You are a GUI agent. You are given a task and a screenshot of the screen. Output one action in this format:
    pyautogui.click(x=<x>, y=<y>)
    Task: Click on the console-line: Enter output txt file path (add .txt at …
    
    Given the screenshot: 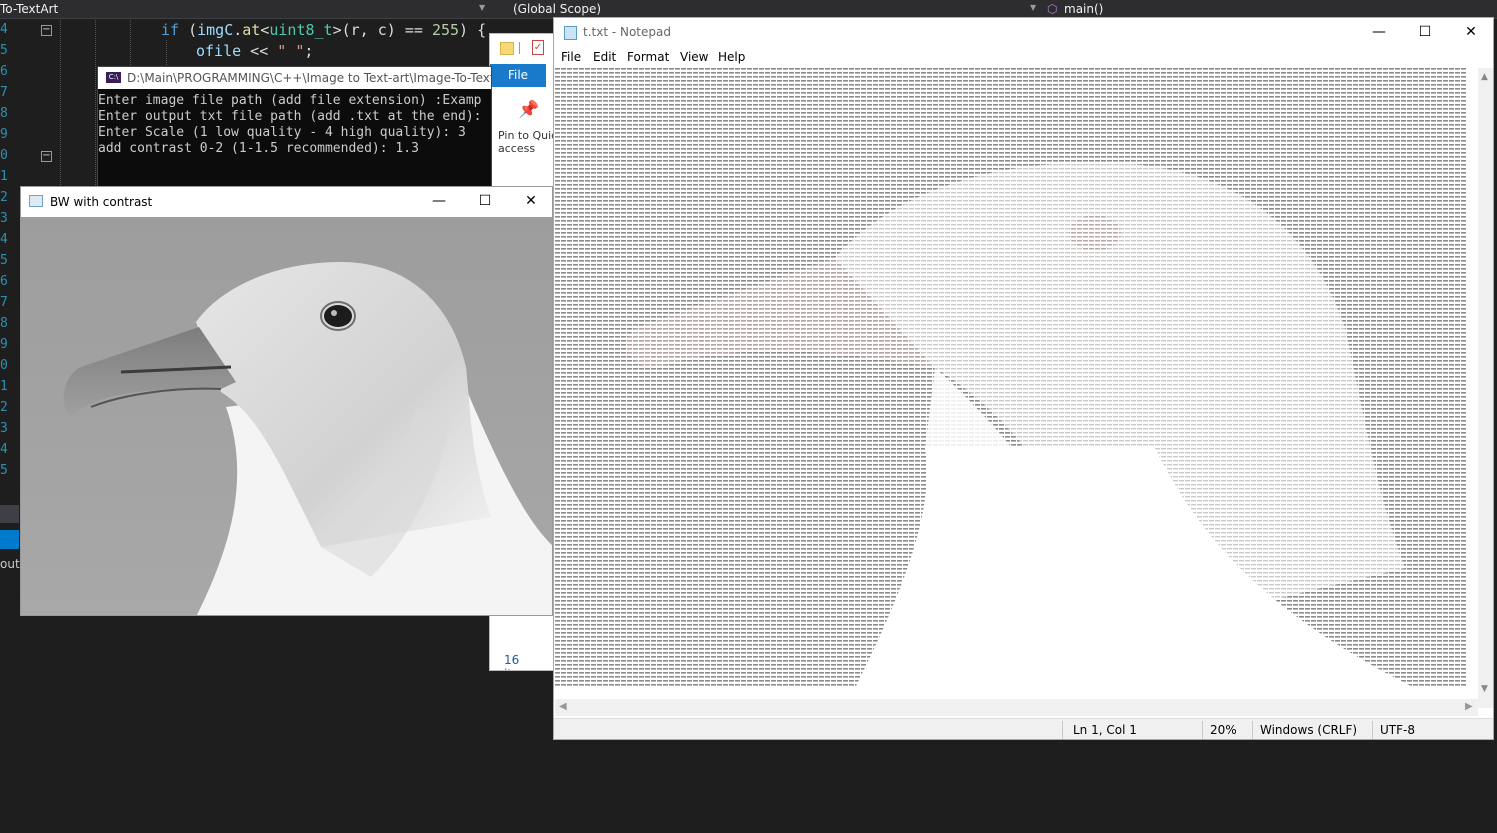 What is the action you would take?
    pyautogui.click(x=290, y=116)
    